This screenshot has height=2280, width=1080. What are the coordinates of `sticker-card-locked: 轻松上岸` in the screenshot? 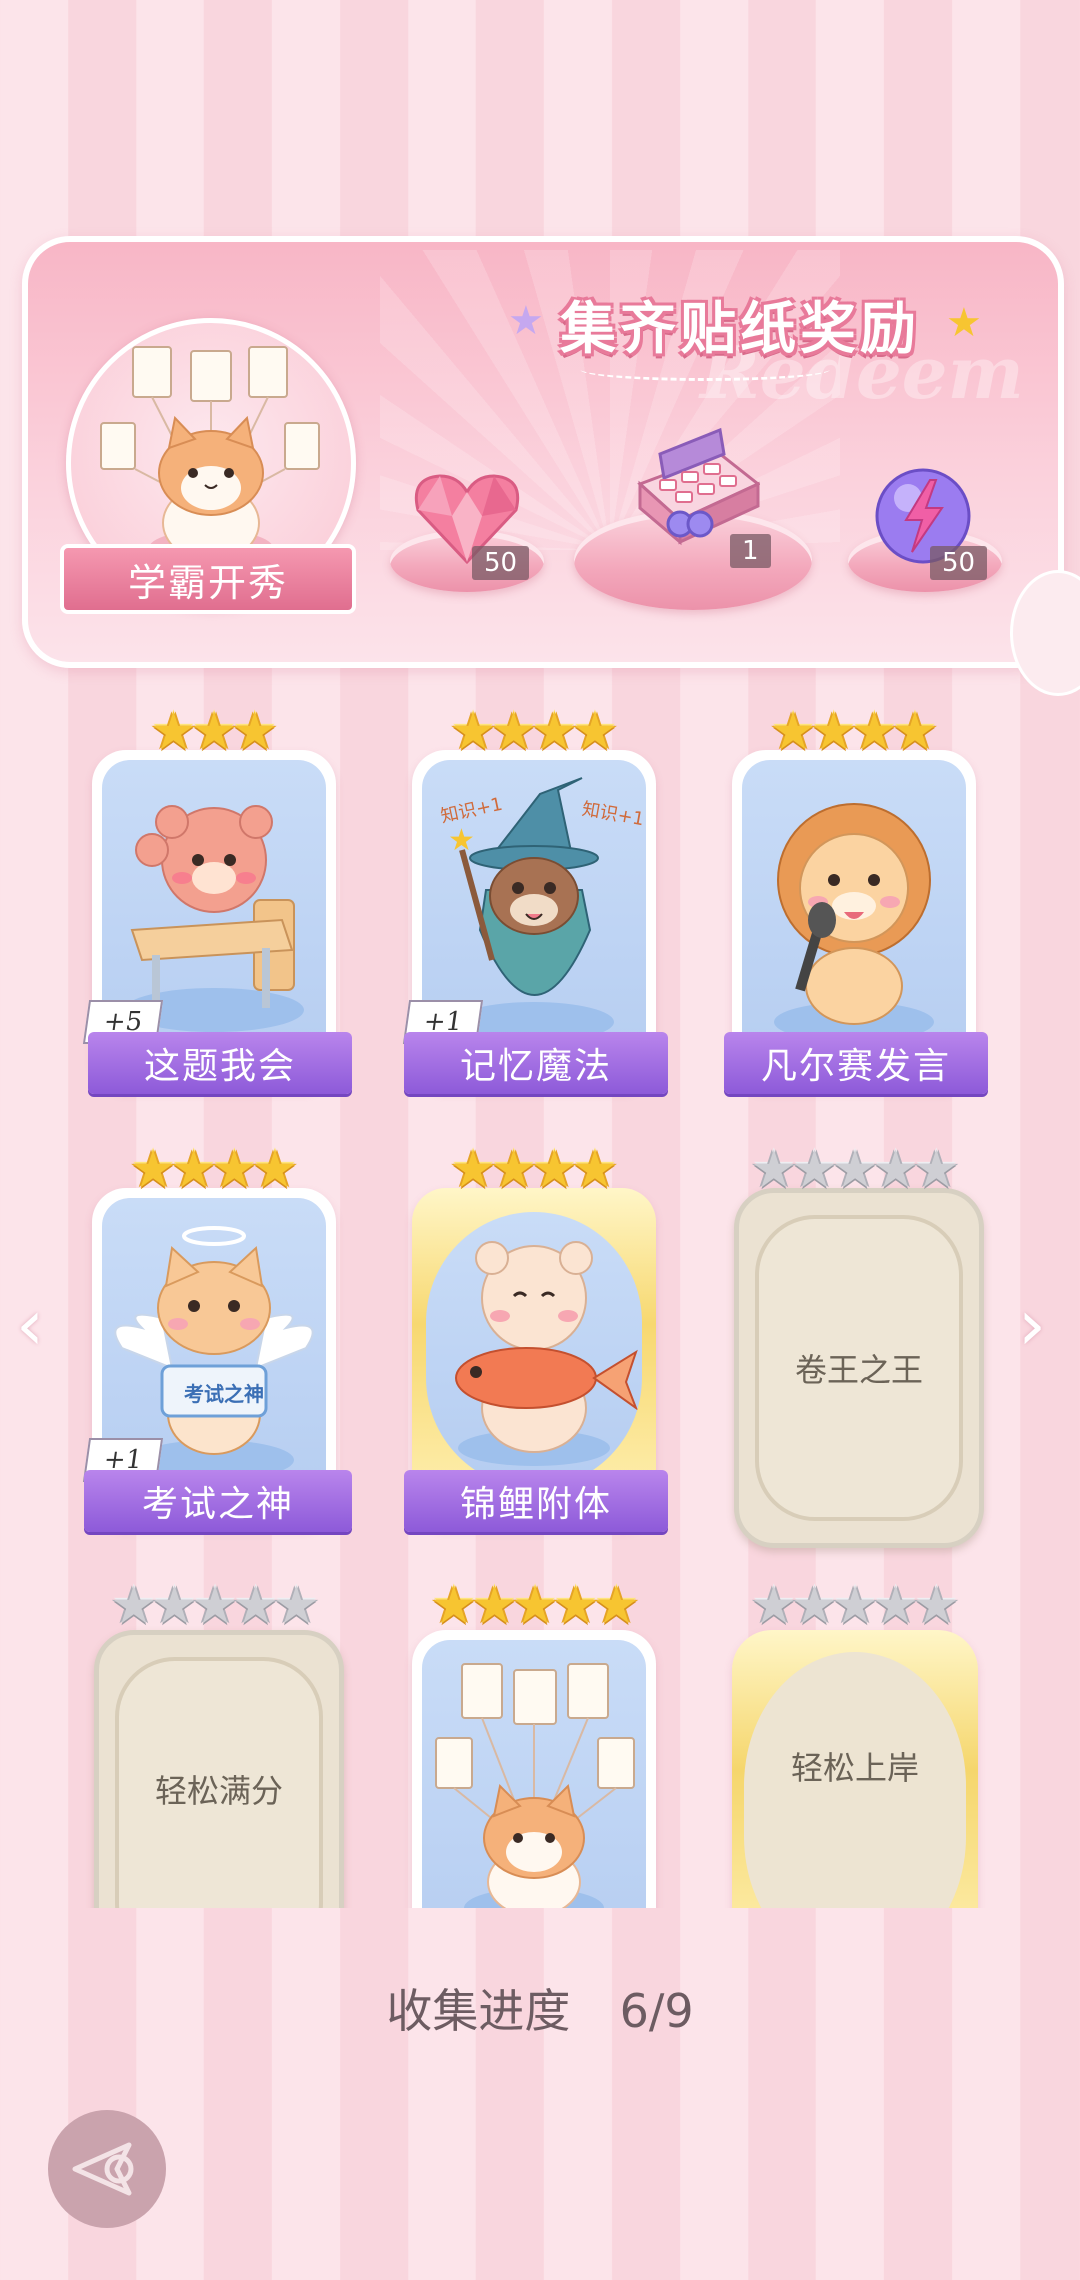 It's located at (855, 1769).